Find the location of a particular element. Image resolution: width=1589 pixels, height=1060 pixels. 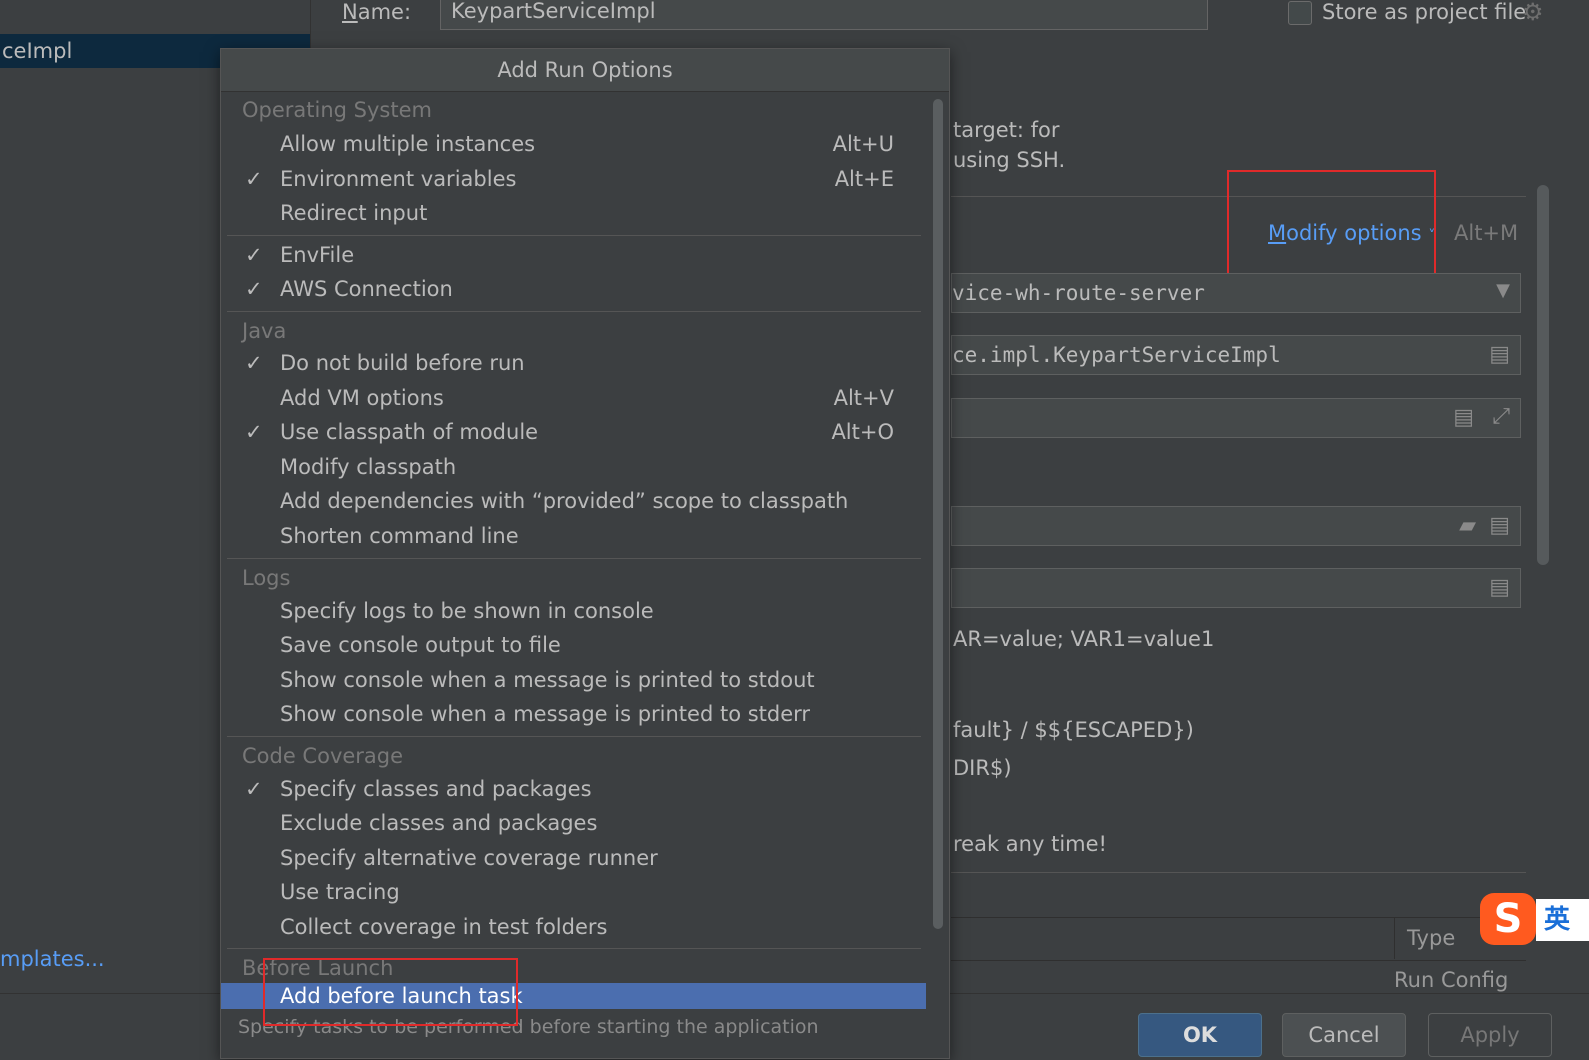

option-label: Save console output to file is located at coordinates (420, 645).